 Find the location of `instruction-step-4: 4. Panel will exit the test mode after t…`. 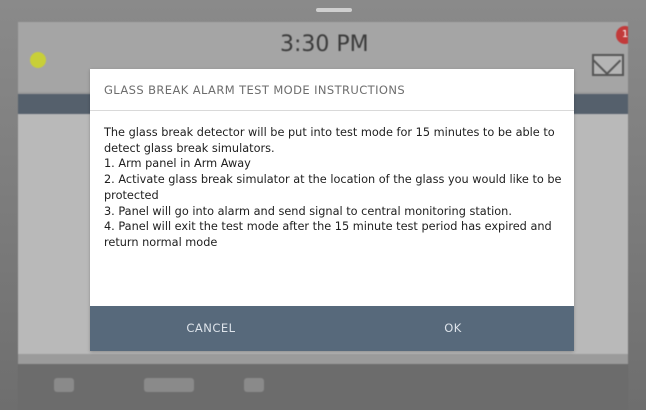

instruction-step-4: 4. Panel will exit the test mode after t… is located at coordinates (328, 234).